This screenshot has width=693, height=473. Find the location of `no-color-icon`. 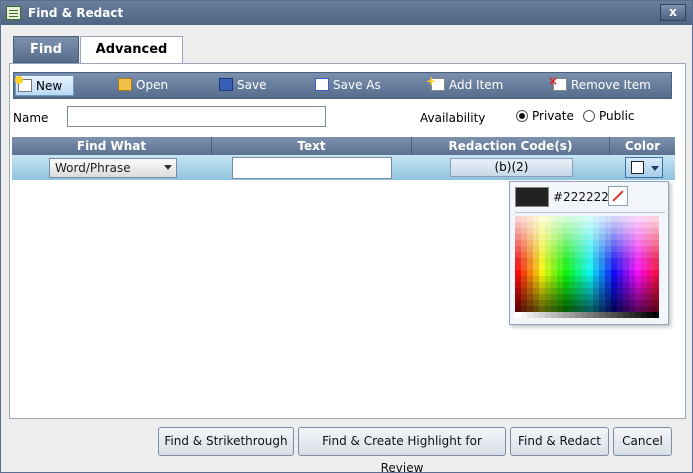

no-color-icon is located at coordinates (618, 196).